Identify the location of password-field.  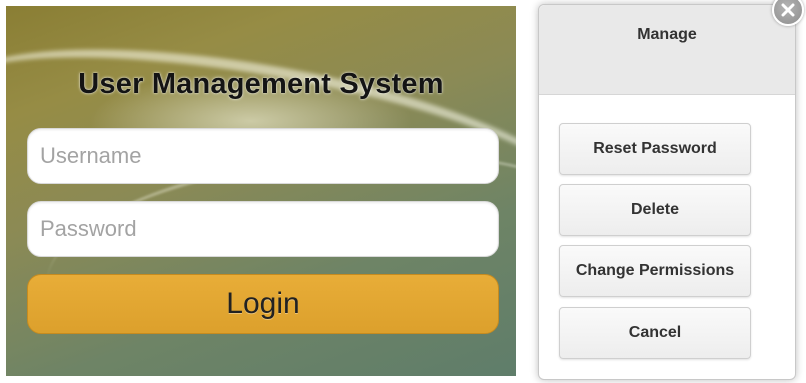
(263, 229).